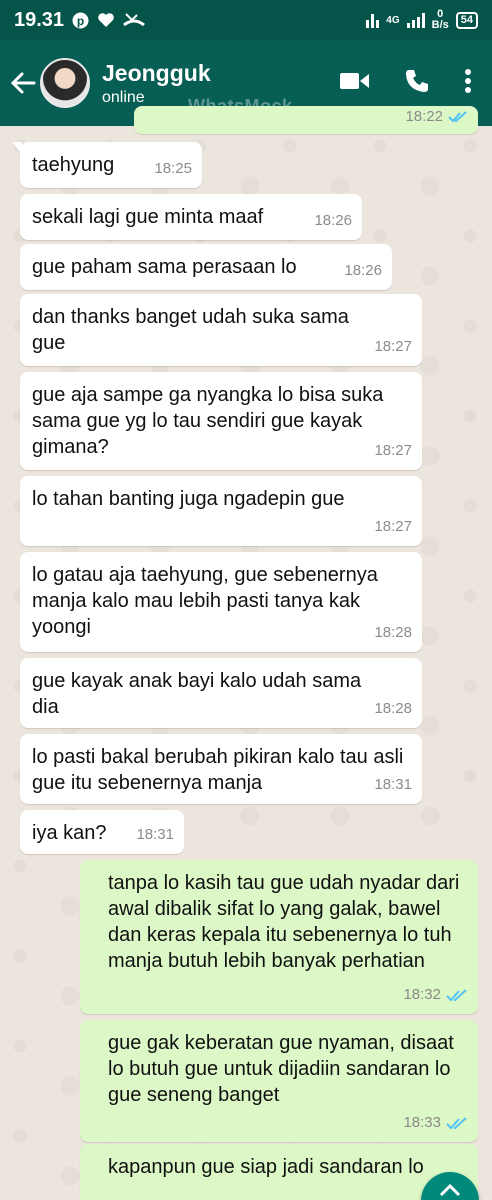 Image resolution: width=492 pixels, height=1200 pixels. I want to click on message-bubble: iya kan? 18:31, so click(102, 832).